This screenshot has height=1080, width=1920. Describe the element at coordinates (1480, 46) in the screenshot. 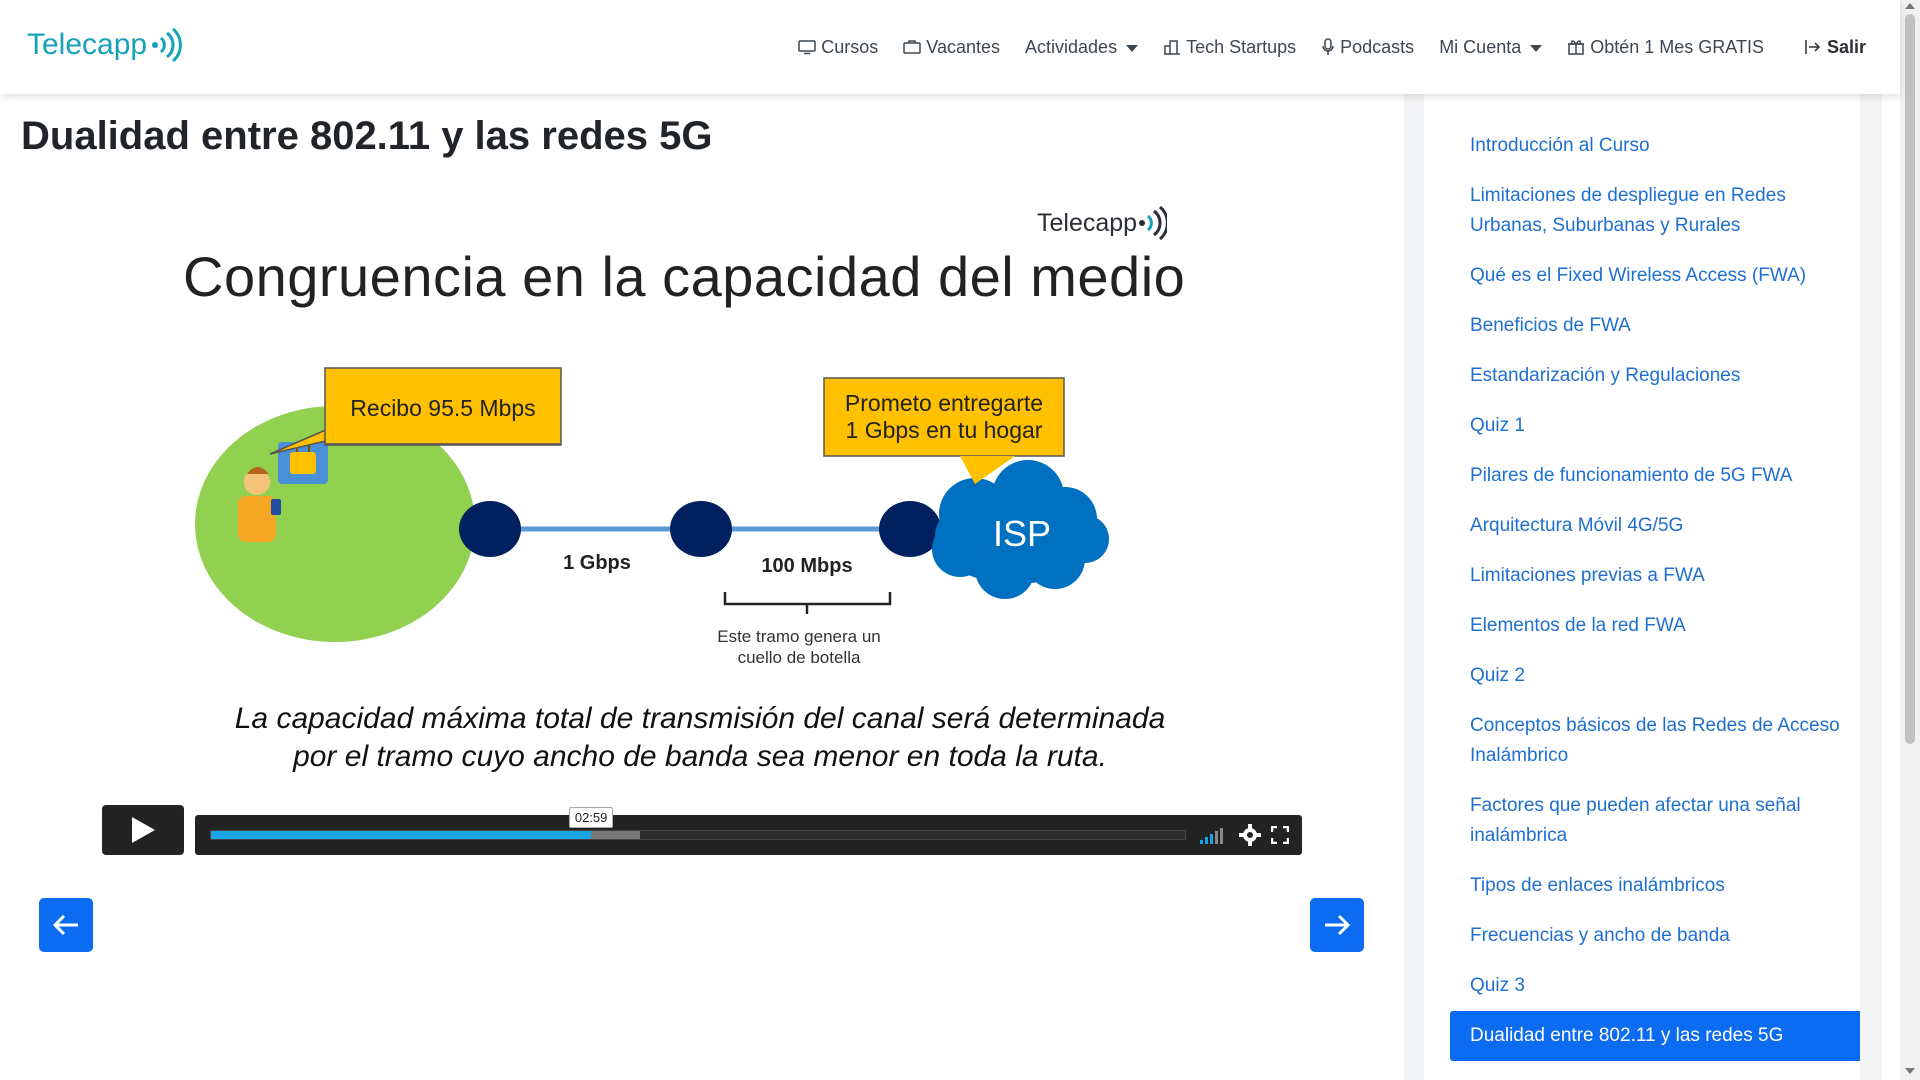

I see `nav-label: Mi Cuenta` at that location.